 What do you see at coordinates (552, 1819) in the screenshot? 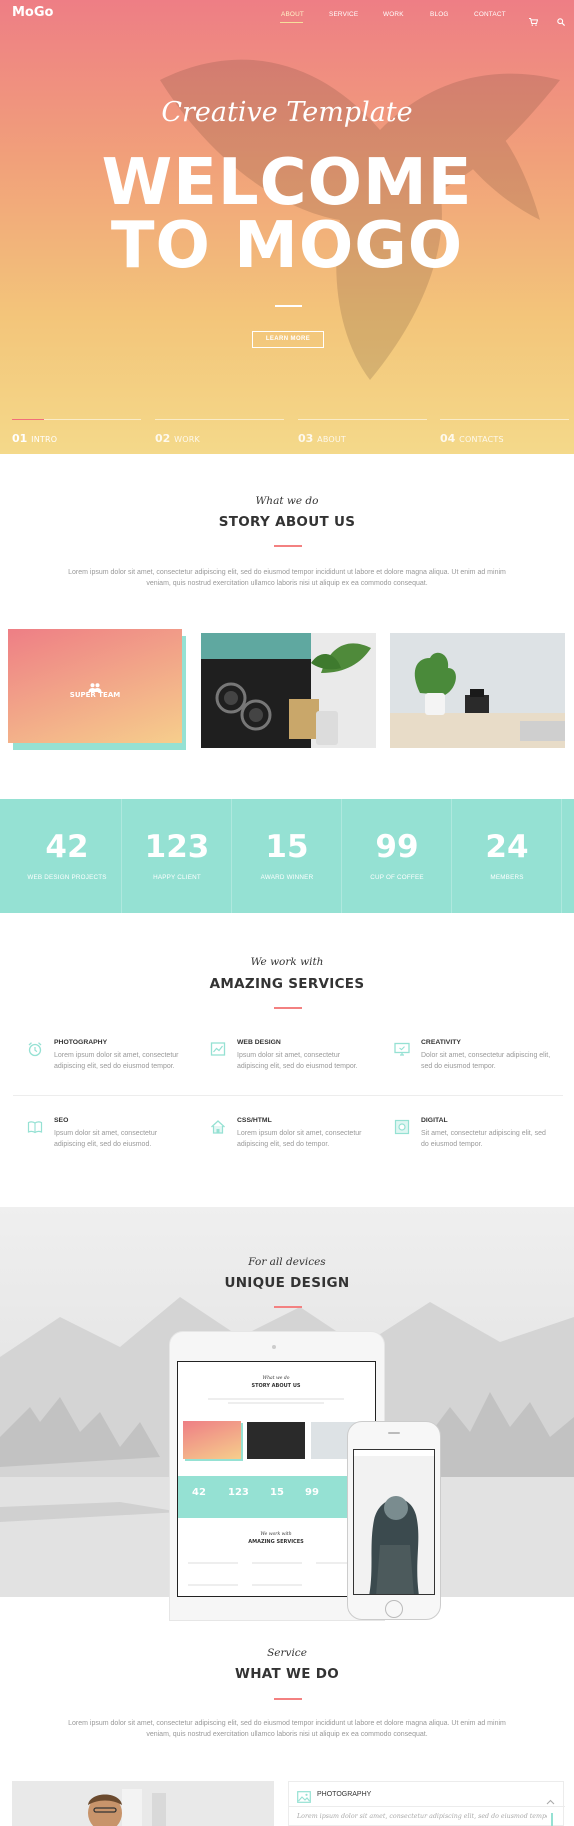
I see `accordion-accent-bar` at bounding box center [552, 1819].